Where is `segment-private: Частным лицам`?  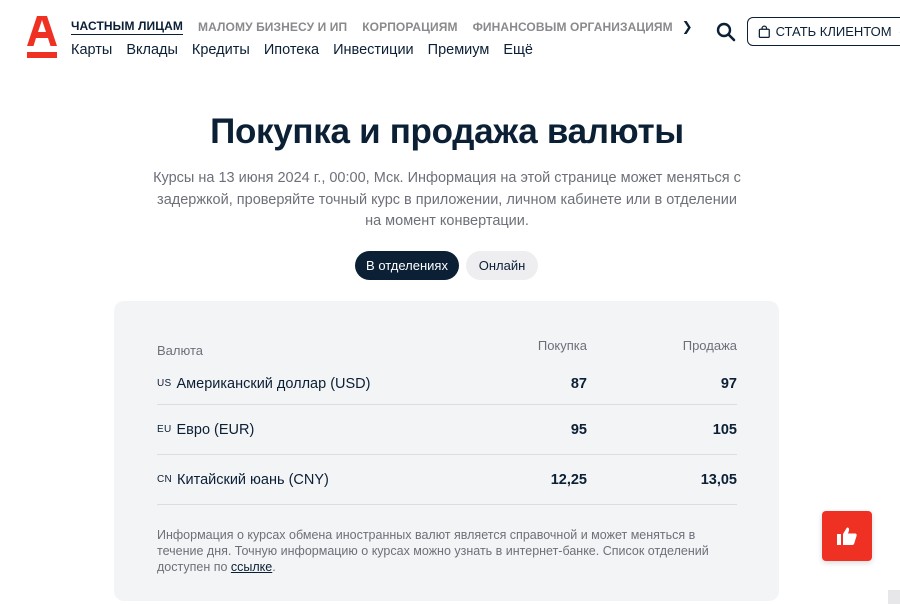 segment-private: Частным лицам is located at coordinates (127, 27).